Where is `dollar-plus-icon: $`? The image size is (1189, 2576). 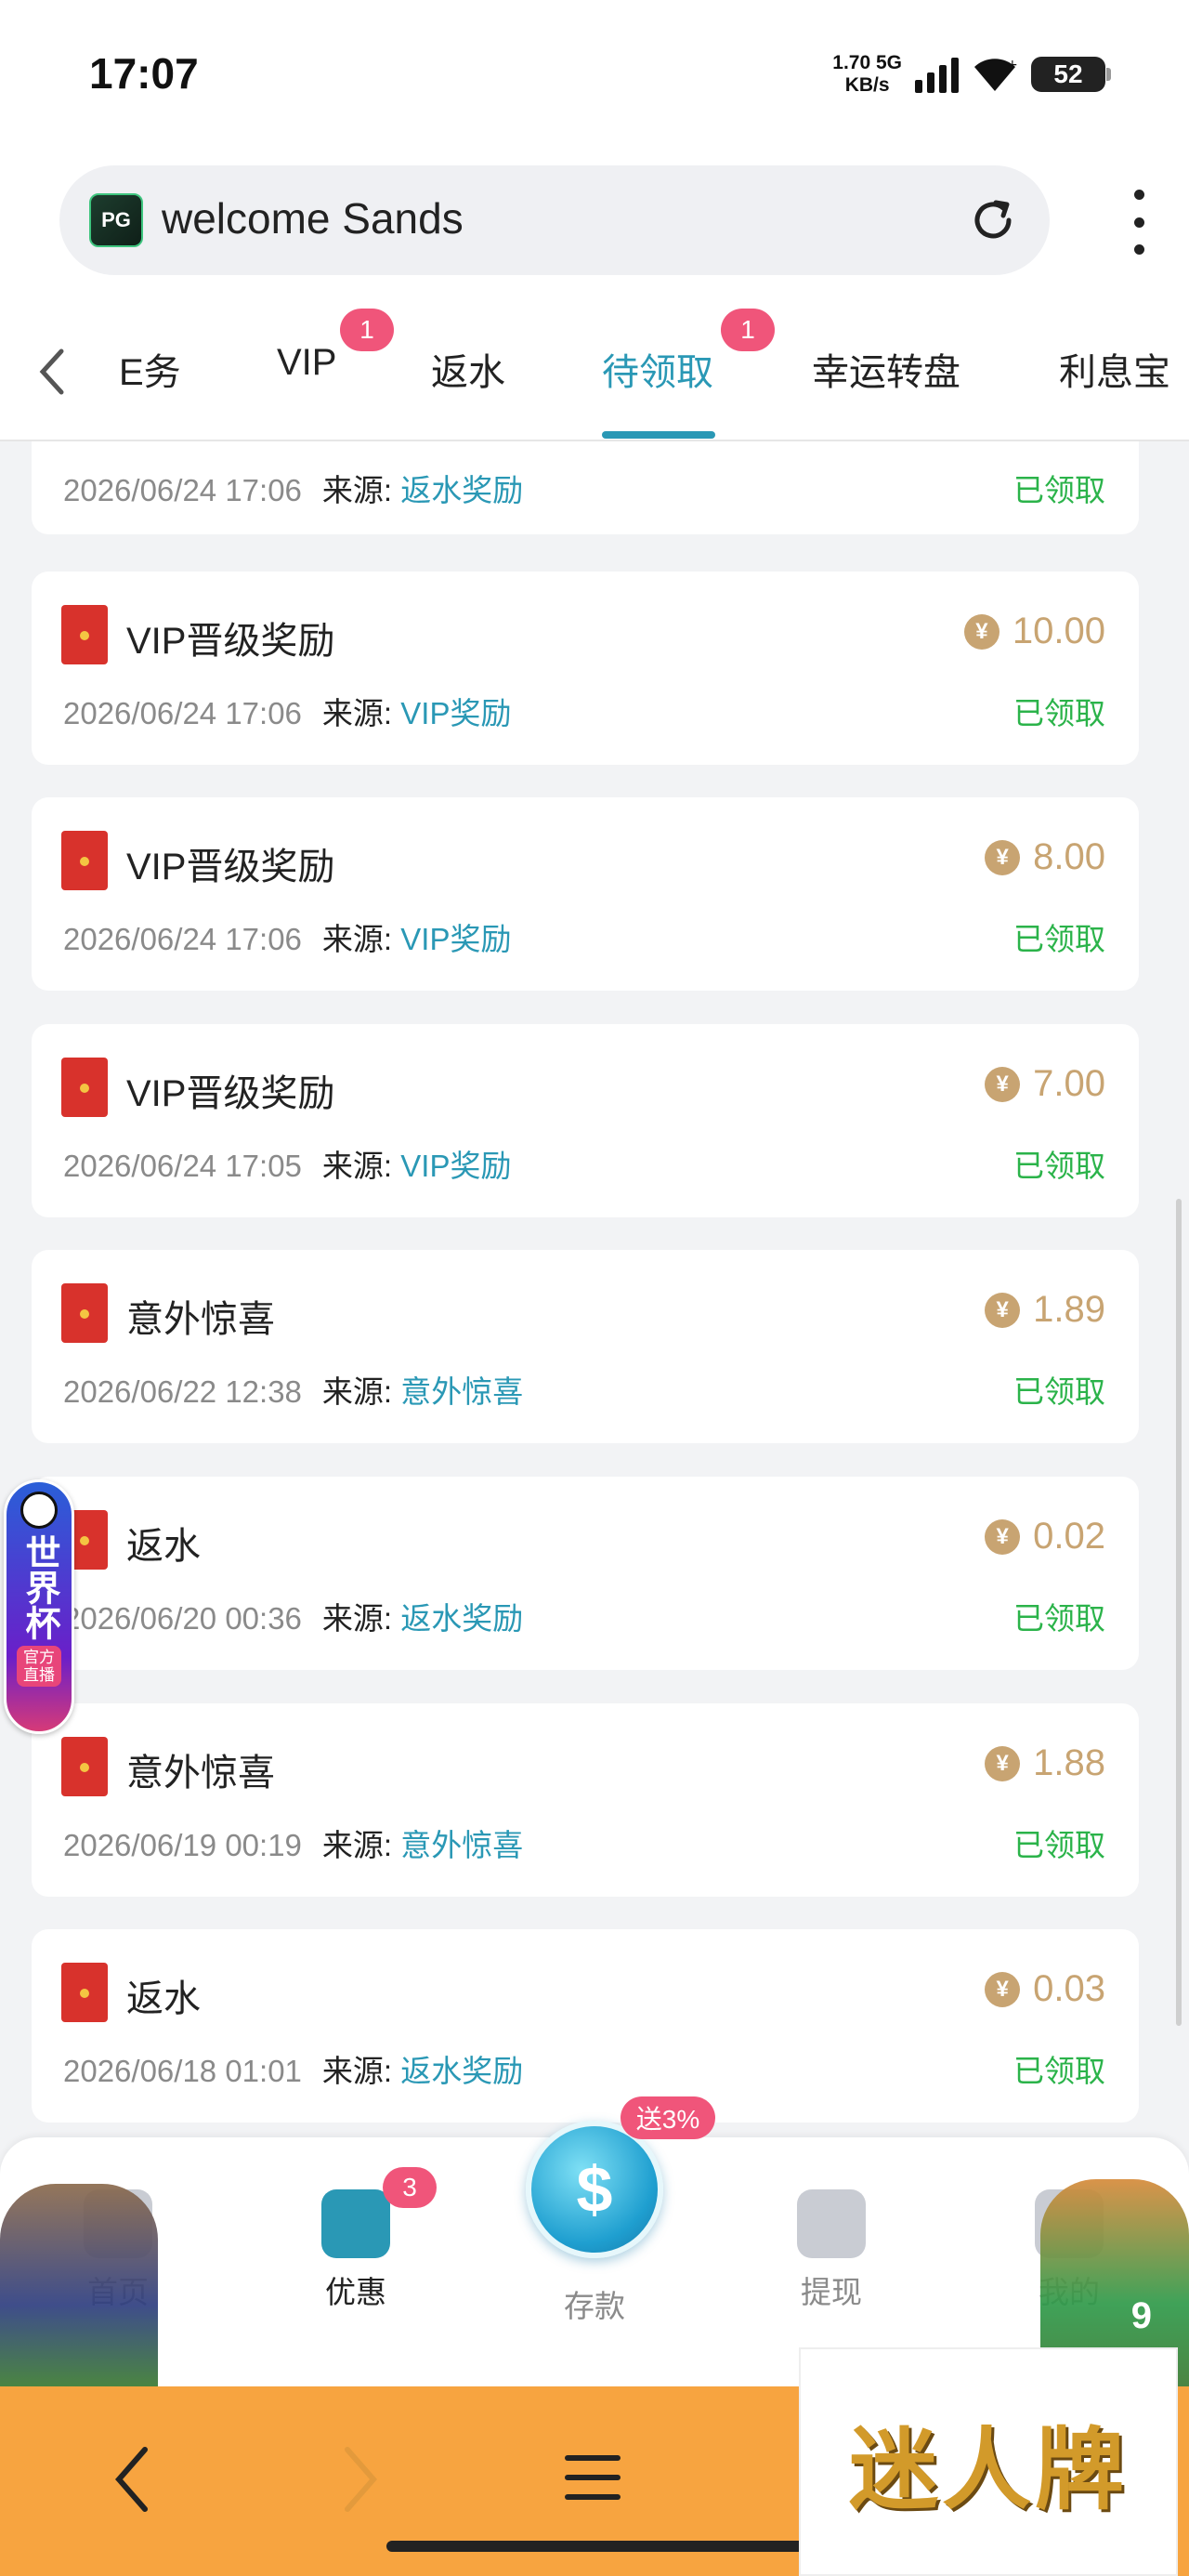 dollar-plus-icon: $ is located at coordinates (594, 2189).